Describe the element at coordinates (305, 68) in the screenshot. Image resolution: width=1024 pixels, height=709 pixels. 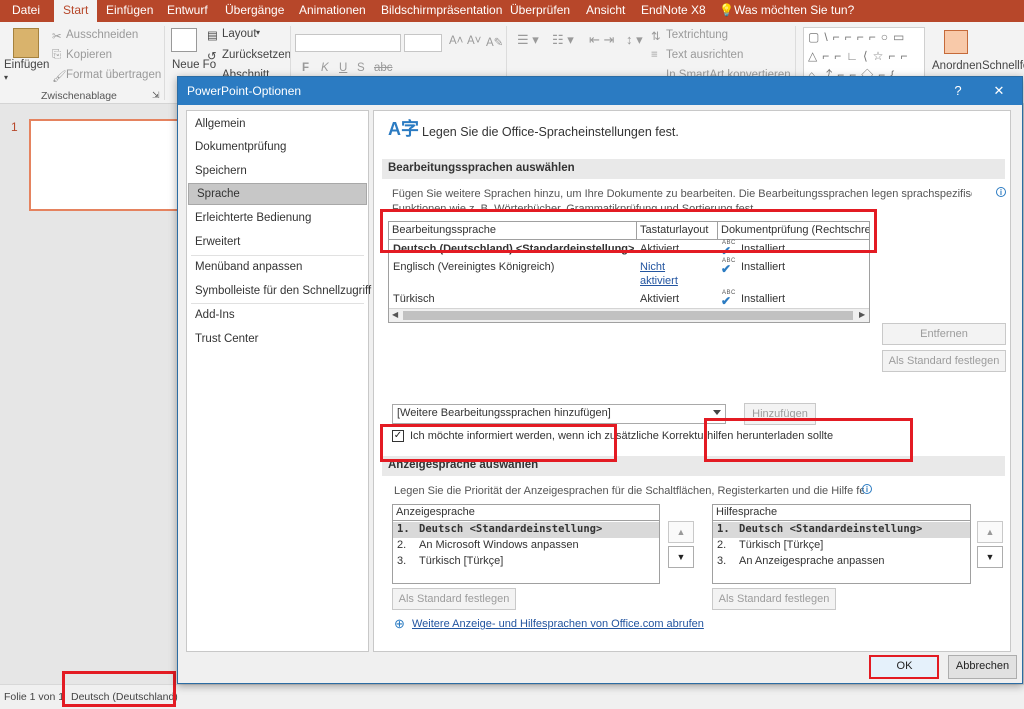
I see `bold-button: F` at that location.